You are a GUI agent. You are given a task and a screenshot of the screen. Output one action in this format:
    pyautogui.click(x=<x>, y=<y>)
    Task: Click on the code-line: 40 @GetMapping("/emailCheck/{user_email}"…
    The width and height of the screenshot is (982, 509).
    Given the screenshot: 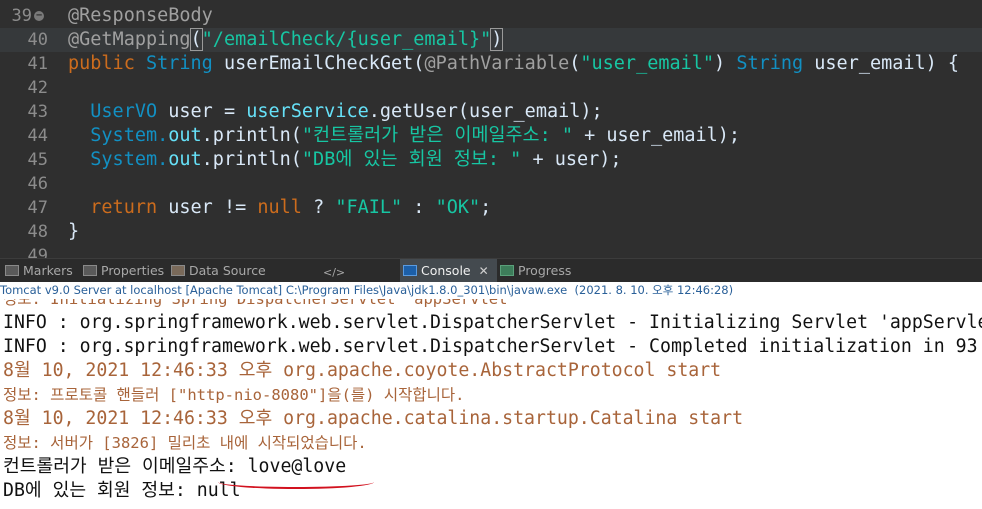 What is the action you would take?
    pyautogui.click(x=491, y=40)
    